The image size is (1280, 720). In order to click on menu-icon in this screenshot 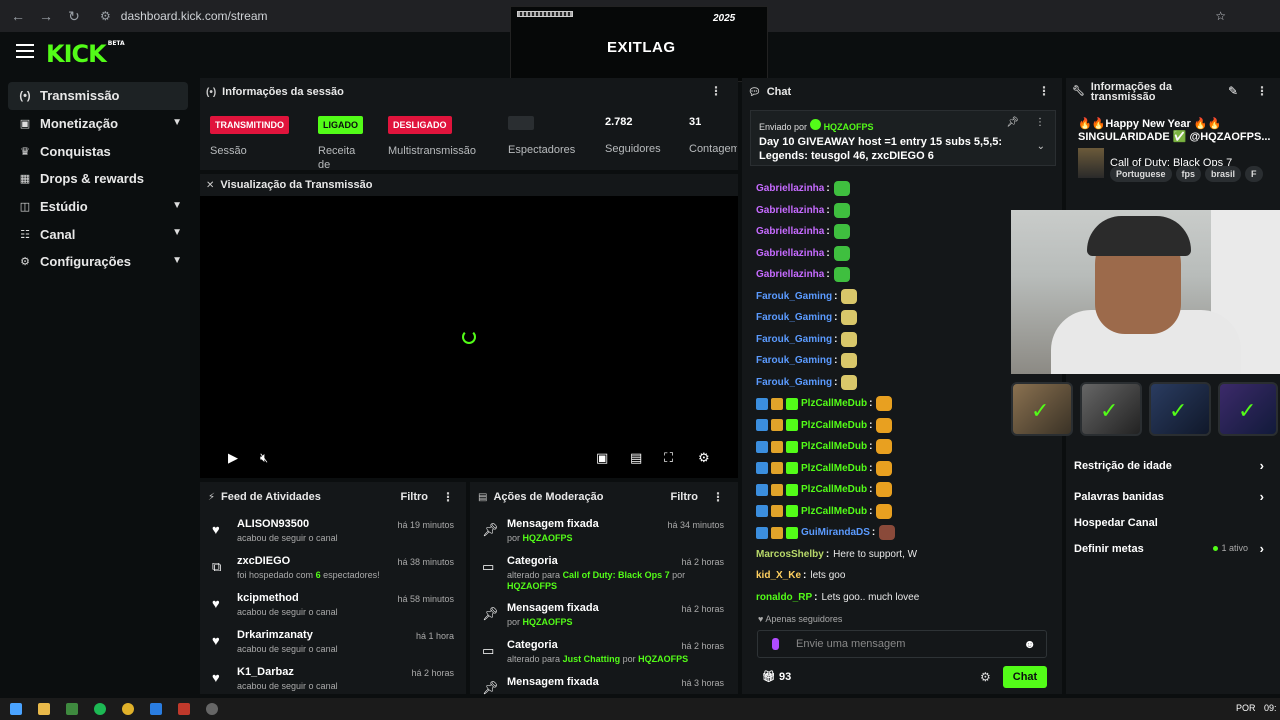, I will do `click(25, 52)`.